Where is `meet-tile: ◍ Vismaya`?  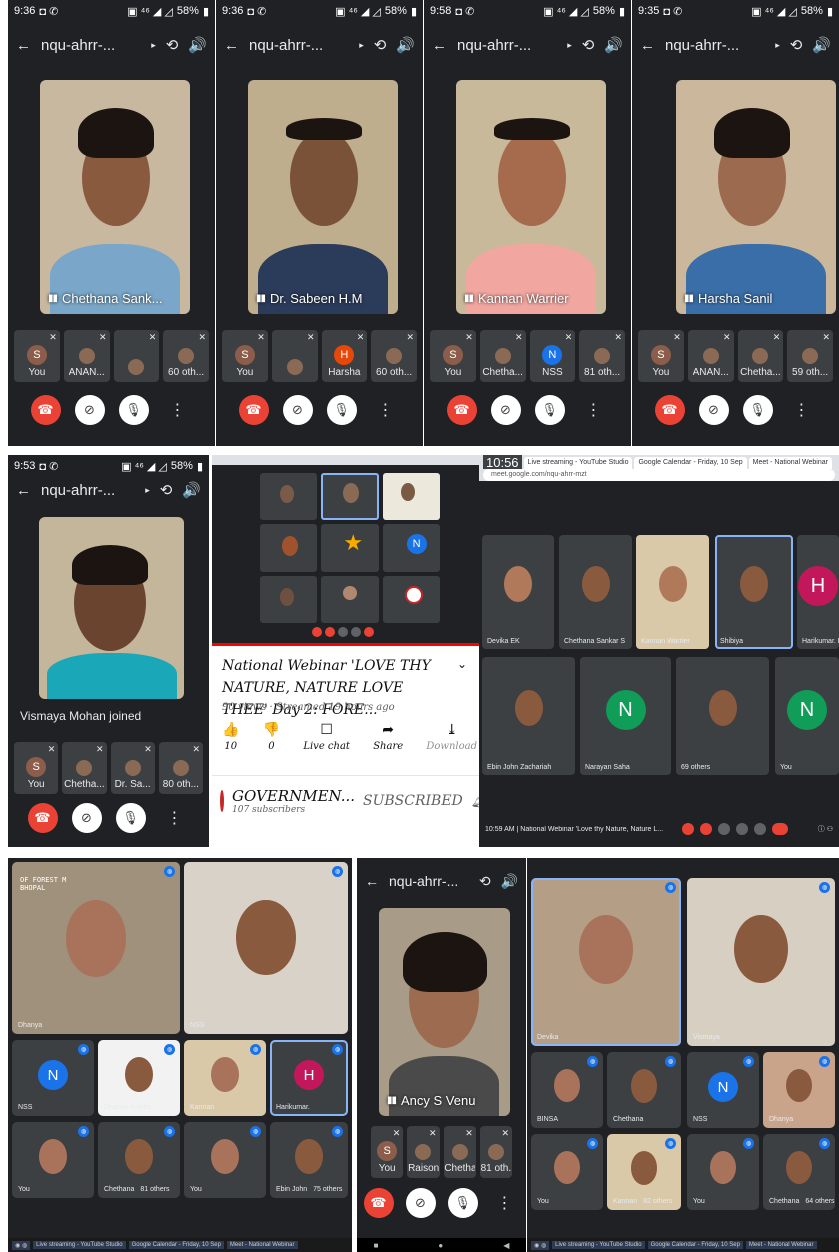 meet-tile: ◍ Vismaya is located at coordinates (761, 962).